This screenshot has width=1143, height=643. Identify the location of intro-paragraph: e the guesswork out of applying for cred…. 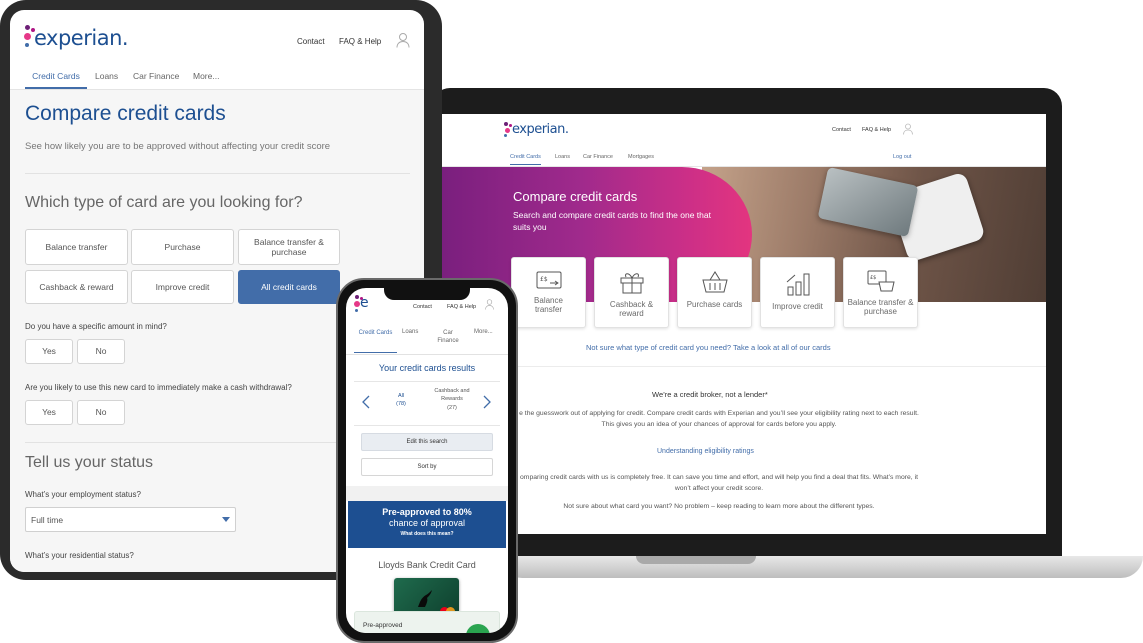
(719, 419).